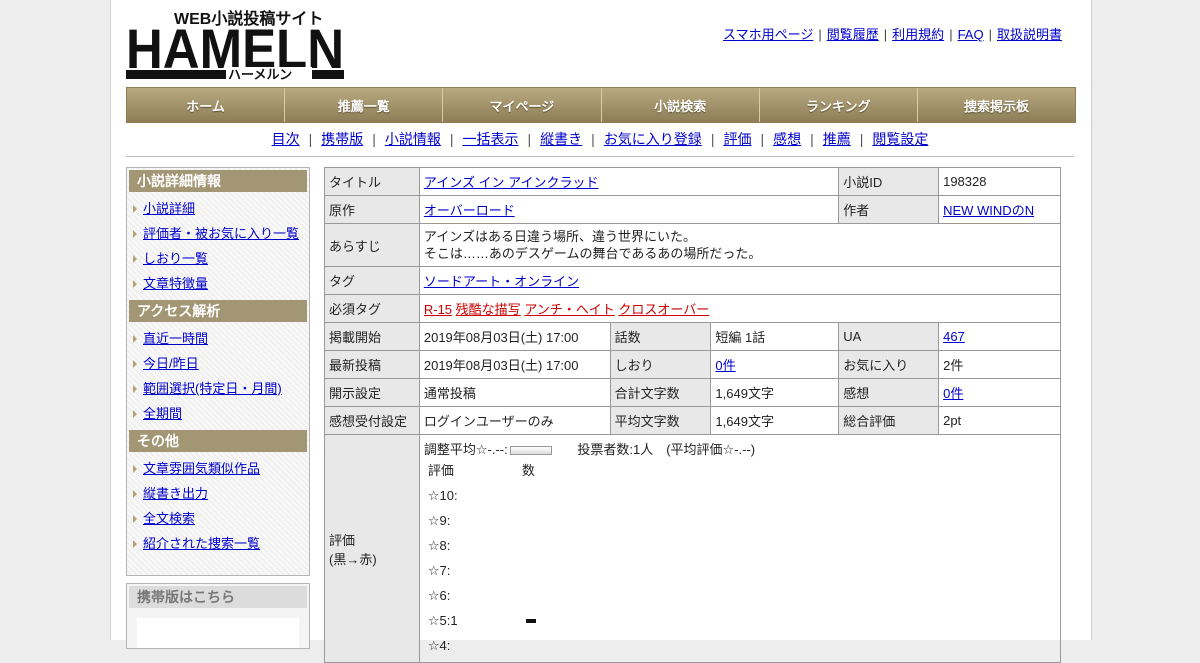  Describe the element at coordinates (438, 309) in the screenshot. I see `tag-r15: R-15` at that location.